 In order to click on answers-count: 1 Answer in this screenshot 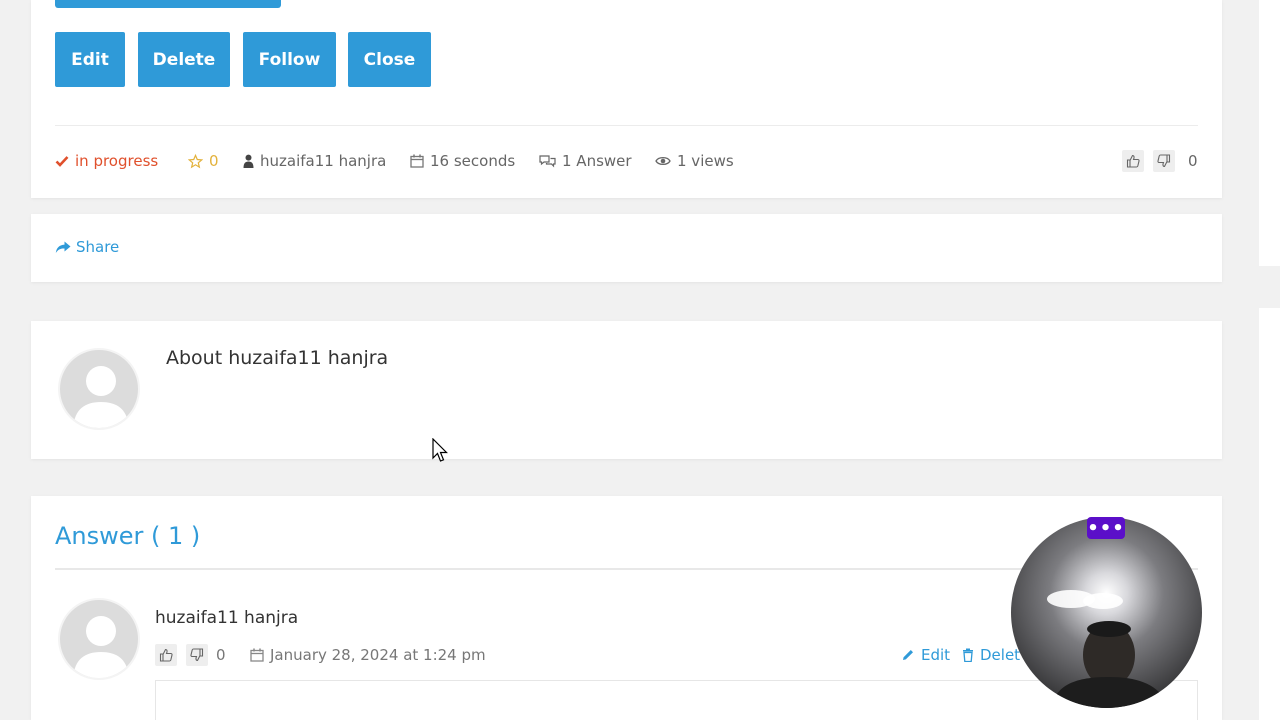, I will do `click(597, 161)`.